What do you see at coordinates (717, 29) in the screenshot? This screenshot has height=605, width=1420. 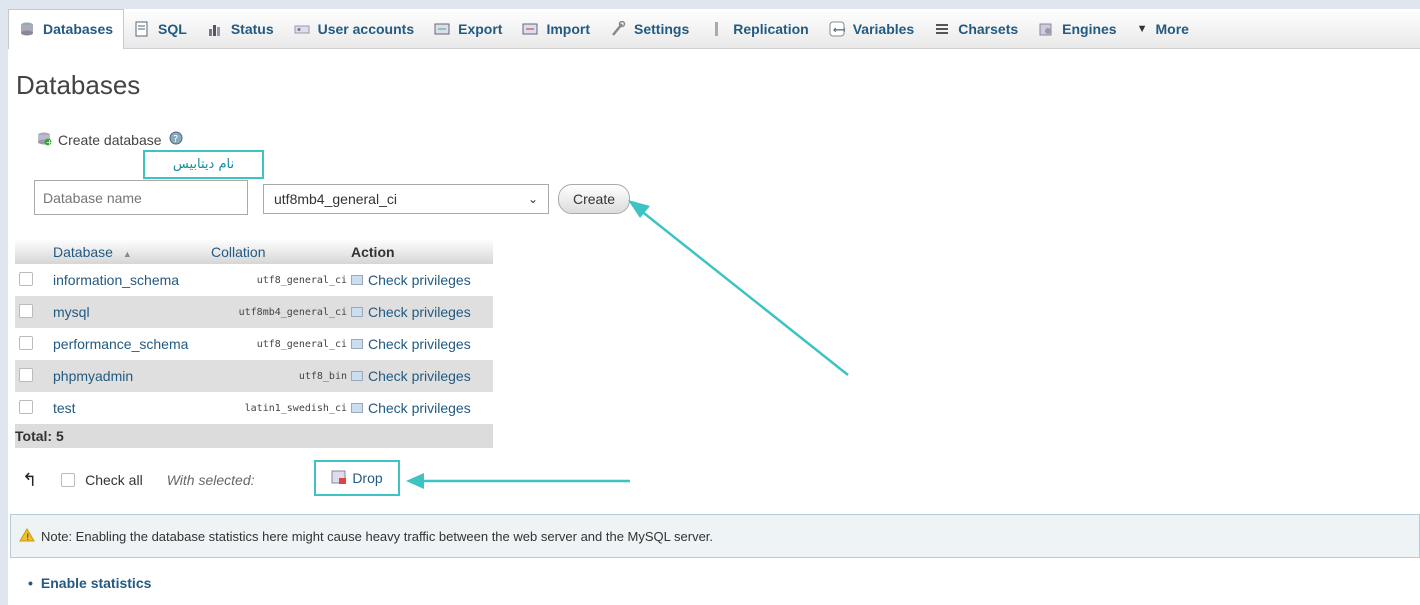 I see `replication-icon` at bounding box center [717, 29].